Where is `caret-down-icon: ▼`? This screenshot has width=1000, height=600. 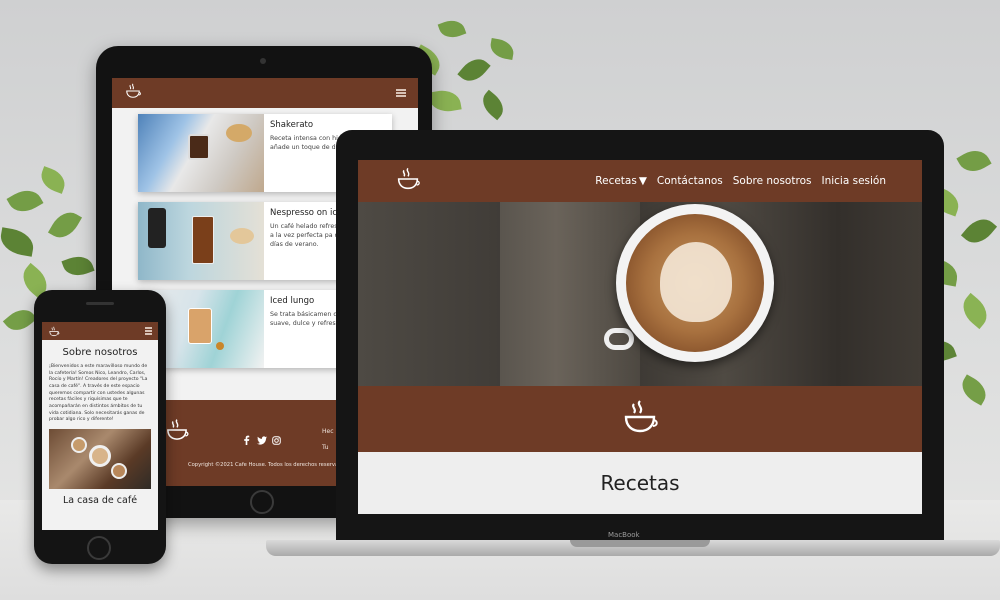 caret-down-icon: ▼ is located at coordinates (642, 181).